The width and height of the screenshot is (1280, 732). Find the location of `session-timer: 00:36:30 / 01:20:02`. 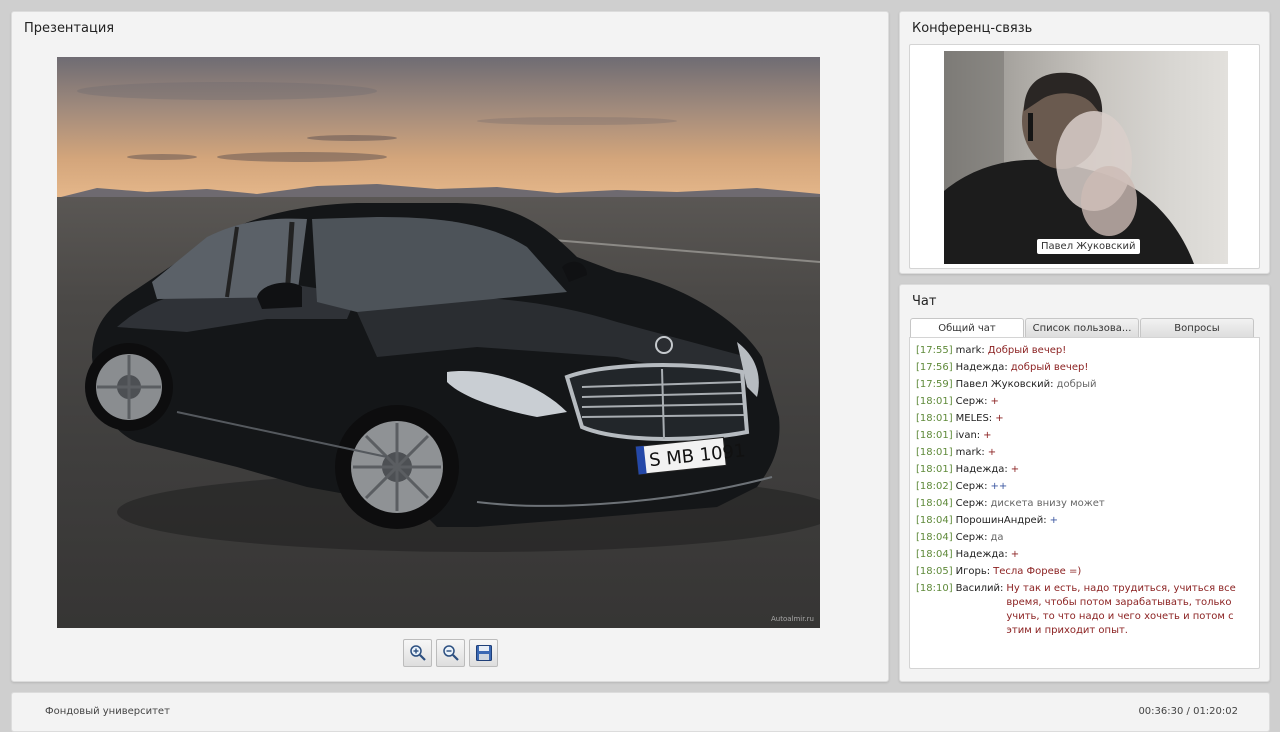

session-timer: 00:36:30 / 01:20:02 is located at coordinates (1188, 711).